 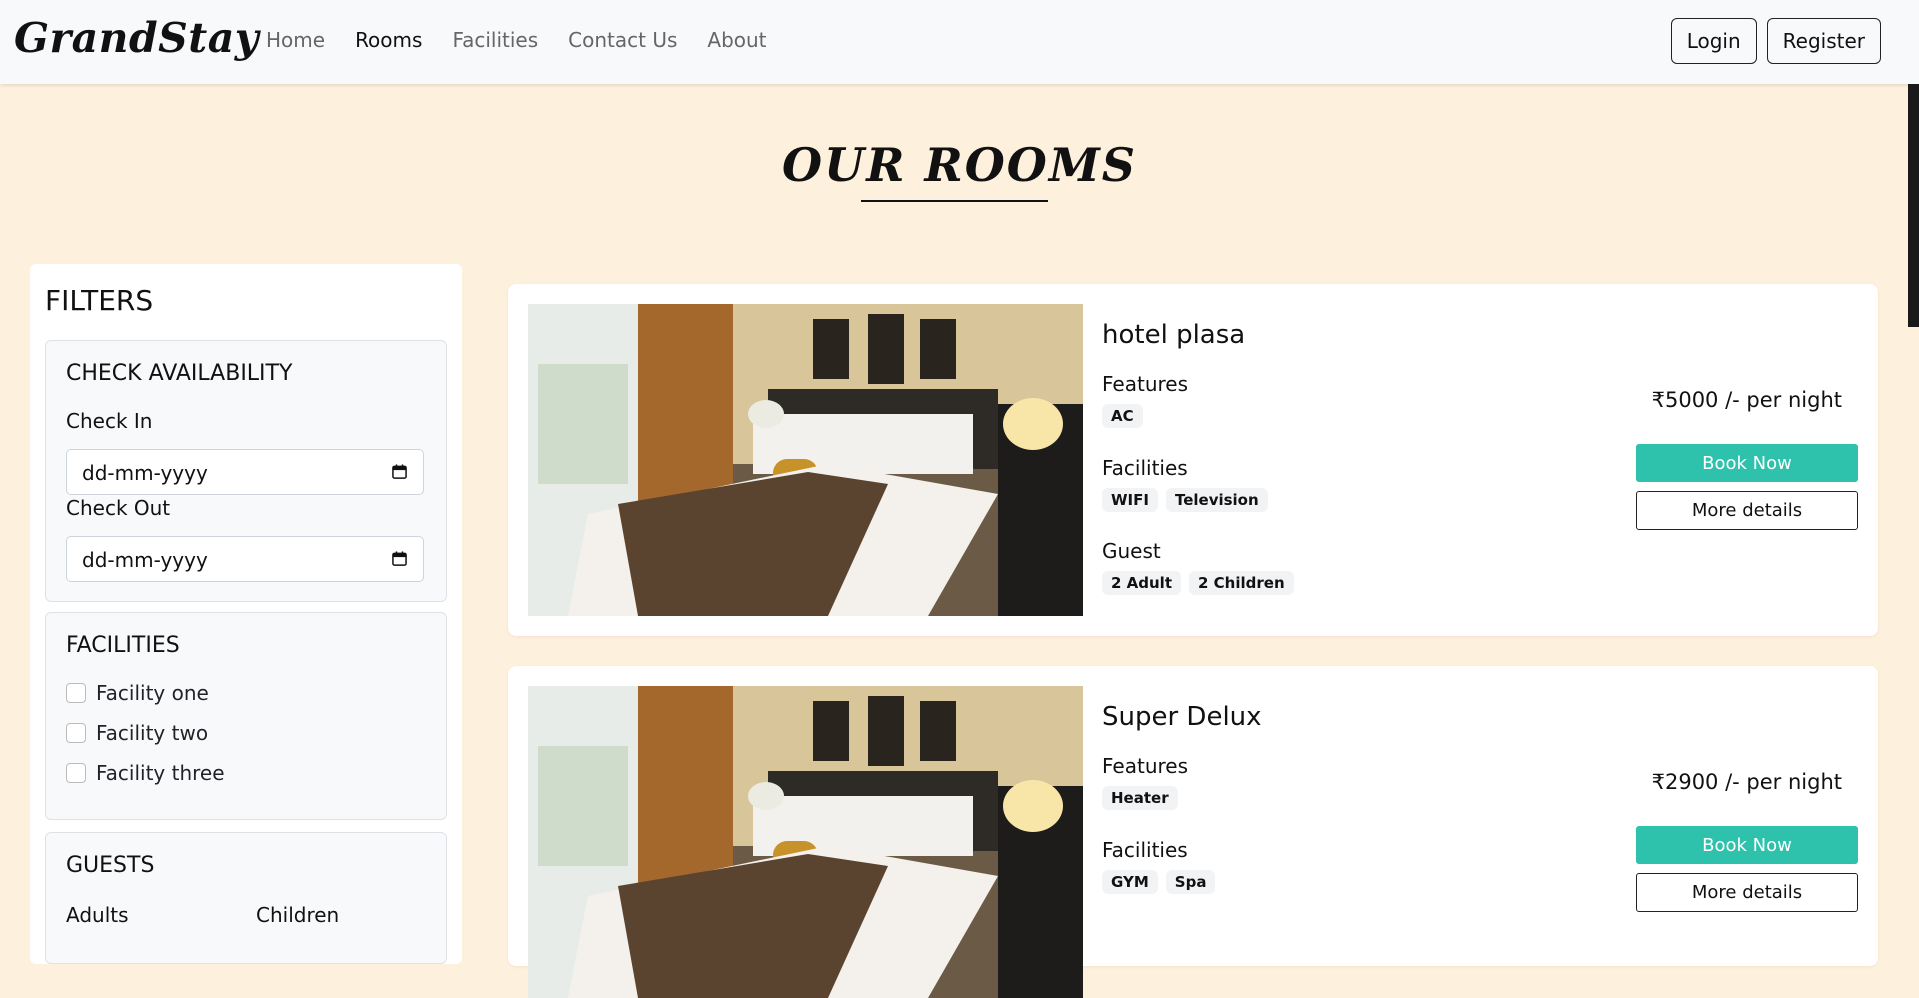 What do you see at coordinates (954, 201) in the screenshot?
I see `title-underline` at bounding box center [954, 201].